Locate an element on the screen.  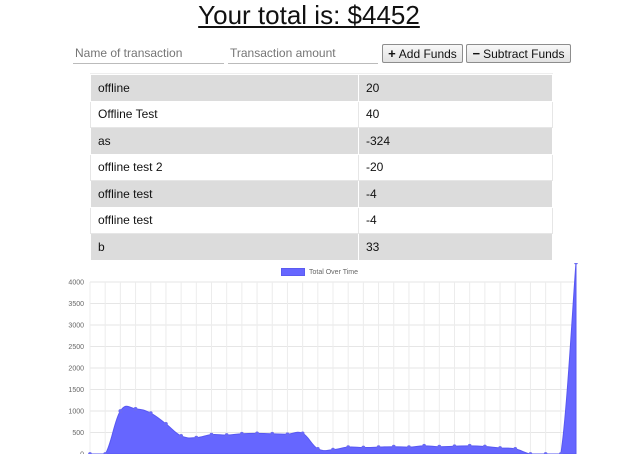
transaction-name-cell: as is located at coordinates (224, 141).